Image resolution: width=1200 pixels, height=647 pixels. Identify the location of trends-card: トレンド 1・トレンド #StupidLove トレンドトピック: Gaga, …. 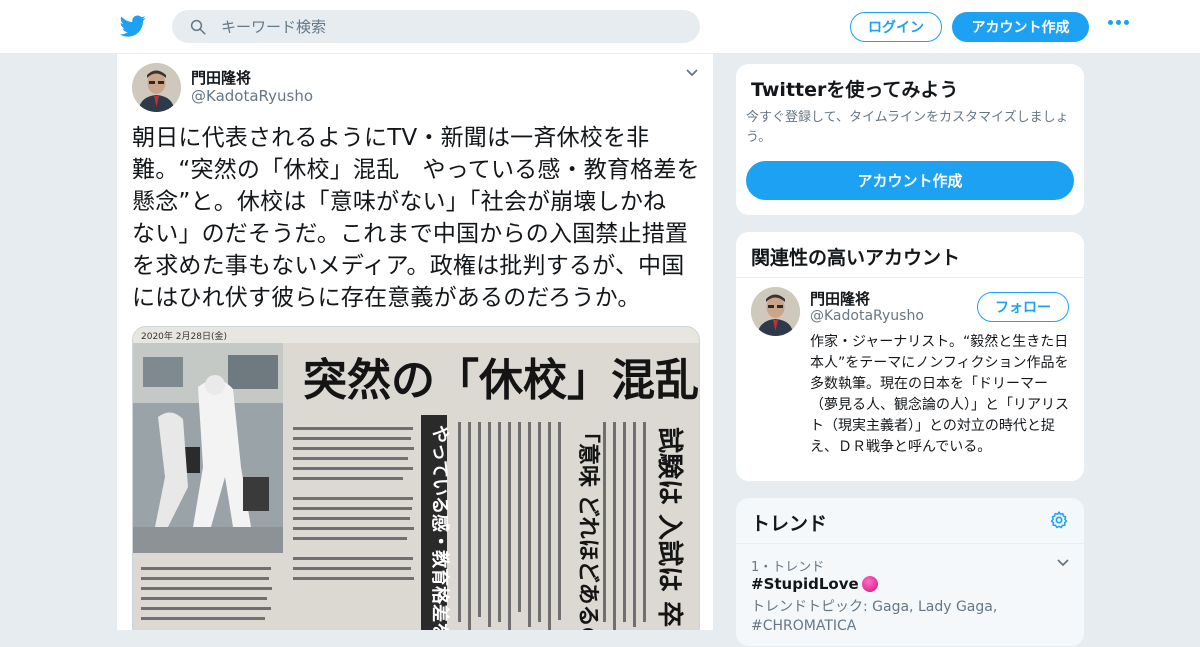
(910, 572).